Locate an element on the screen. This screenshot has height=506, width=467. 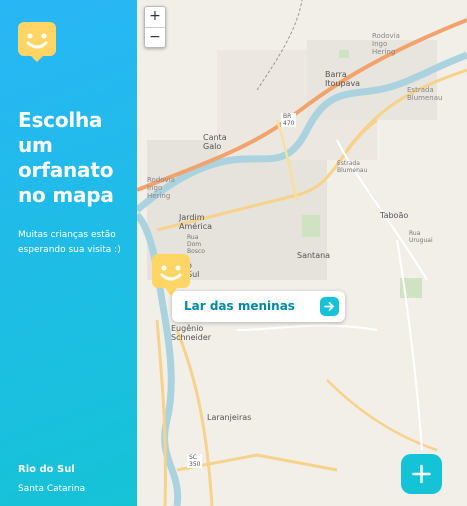
add-orphanage-button is located at coordinates (421, 474).